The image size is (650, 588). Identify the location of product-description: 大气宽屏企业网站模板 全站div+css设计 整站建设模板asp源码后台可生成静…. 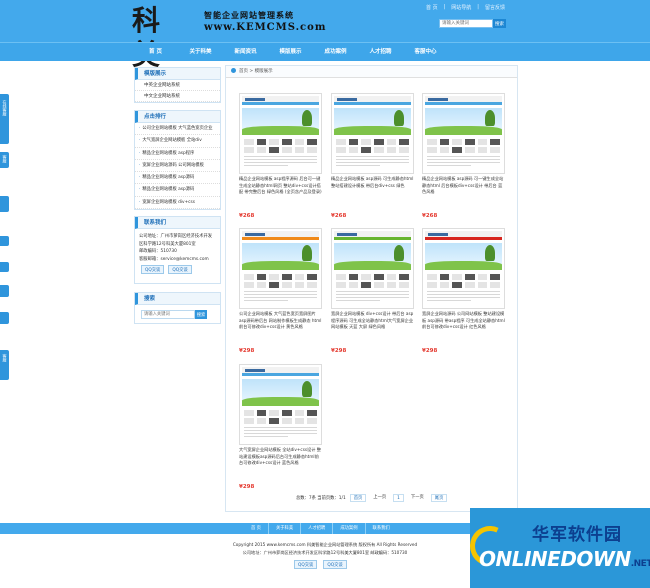
(280, 464).